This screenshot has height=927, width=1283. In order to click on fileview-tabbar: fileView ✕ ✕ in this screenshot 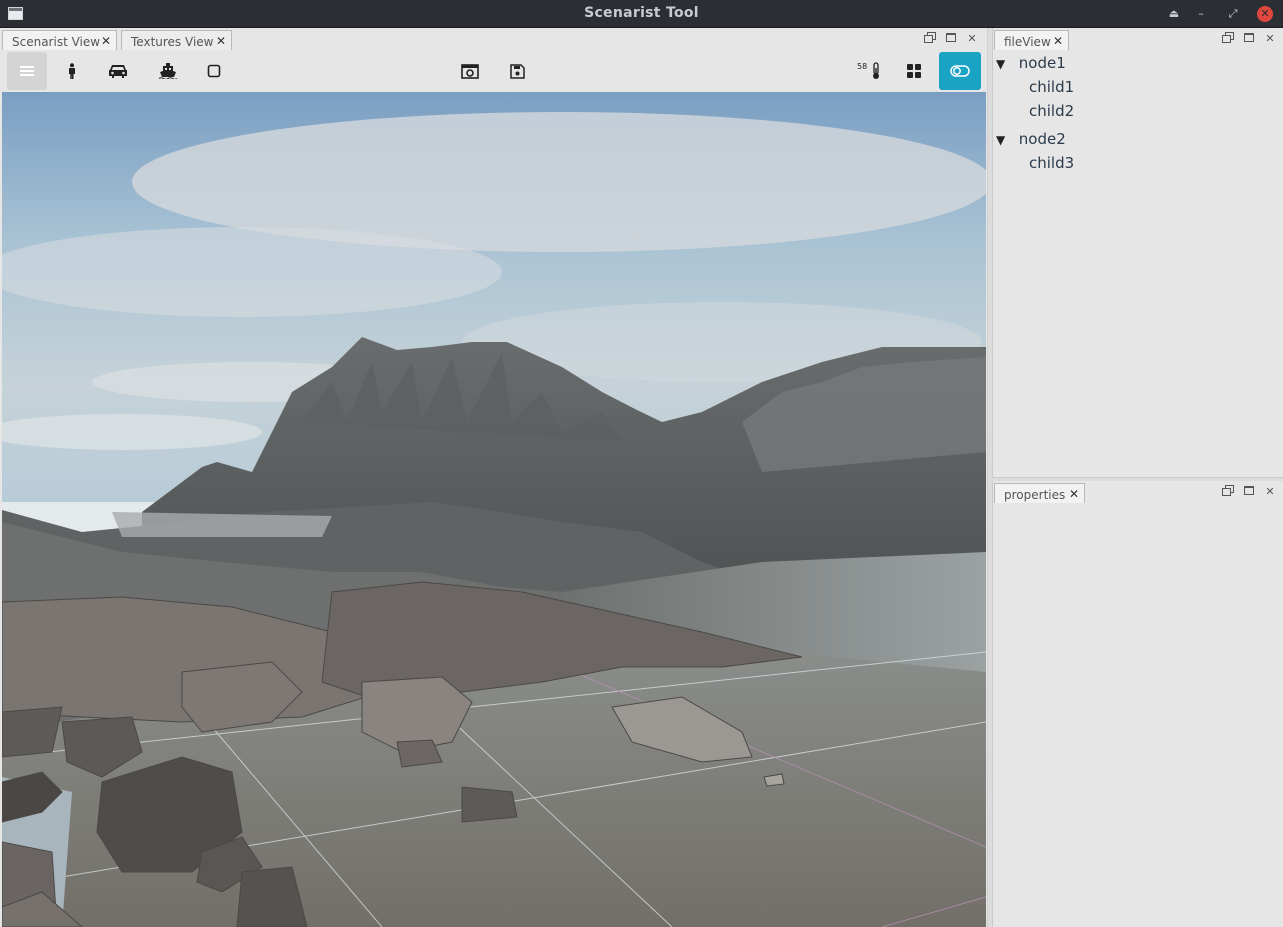, I will do `click(1138, 39)`.